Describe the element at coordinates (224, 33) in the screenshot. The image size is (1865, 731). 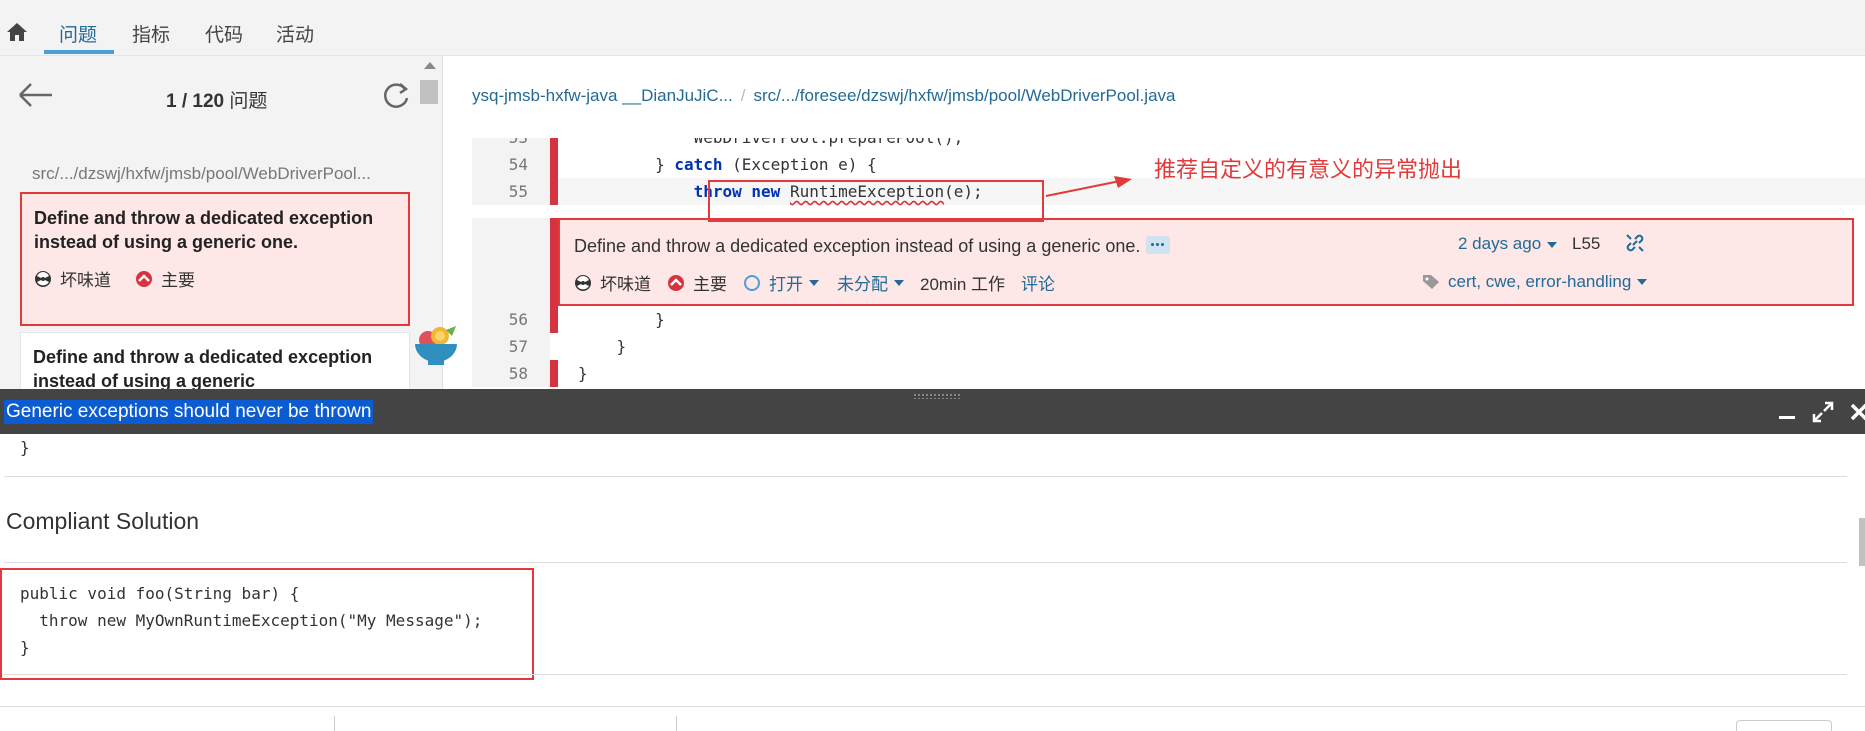
I see `tab-code: 代码` at that location.